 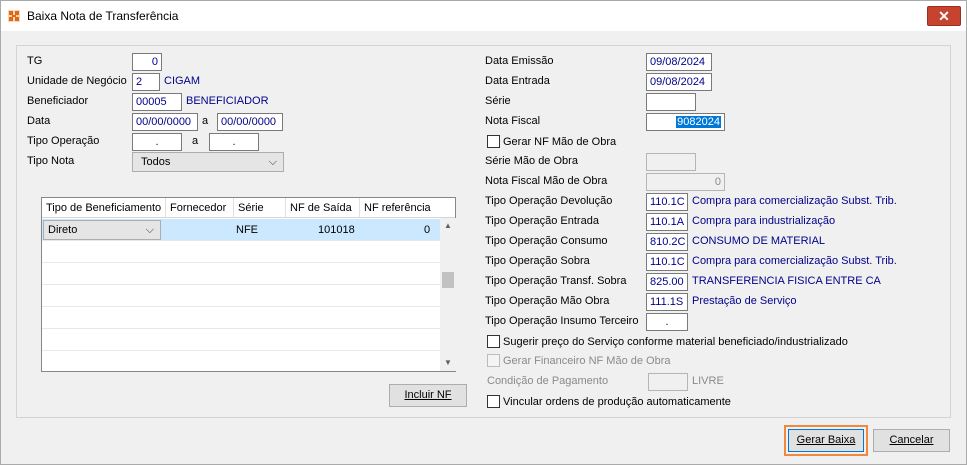 I want to click on unidade-label: Unidade de Negócio, so click(x=77, y=81).